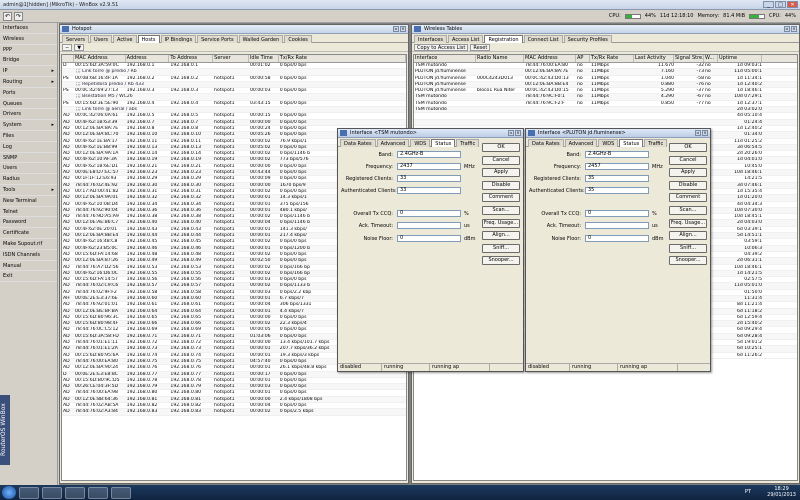  What do you see at coordinates (68, 58) in the screenshot?
I see `column-header` at bounding box center [68, 58].